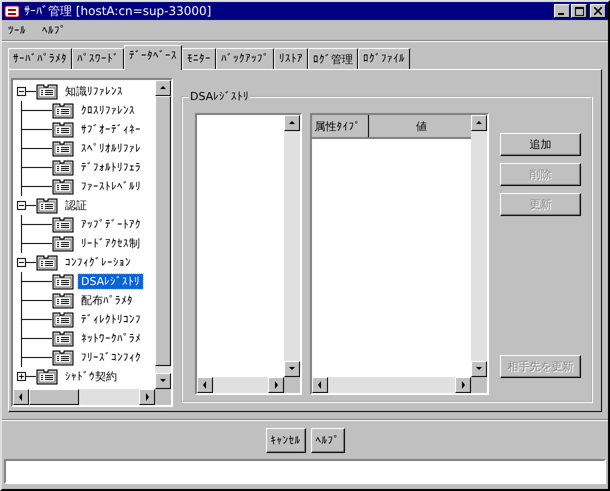  I want to click on tab: ｻｰﾊﾞﾊﾟﾗﾒﾀ, so click(40, 58).